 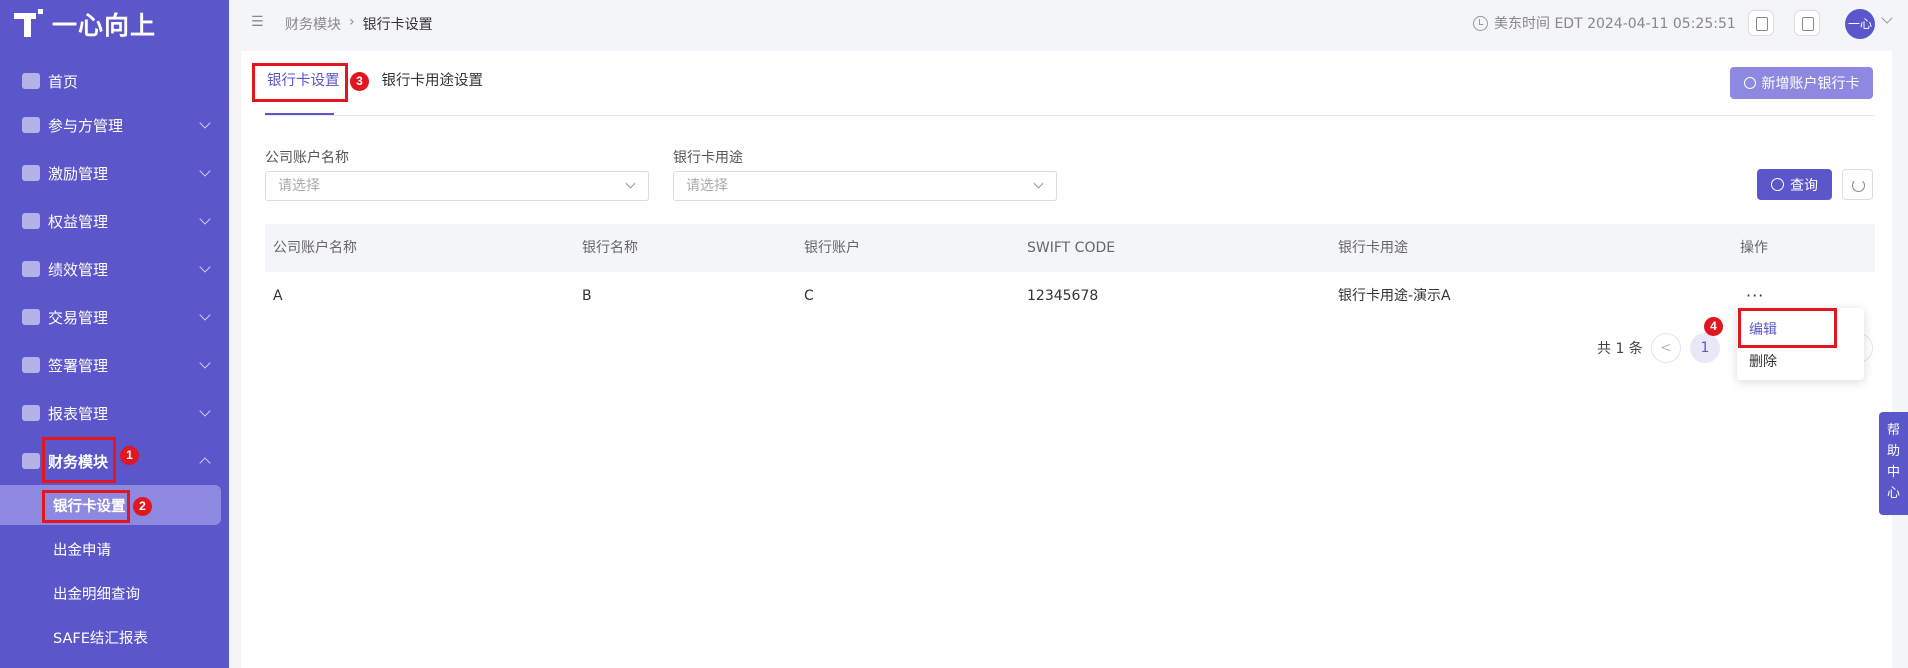 What do you see at coordinates (78, 317) in the screenshot?
I see `sidebar-item-label: 交易管理` at bounding box center [78, 317].